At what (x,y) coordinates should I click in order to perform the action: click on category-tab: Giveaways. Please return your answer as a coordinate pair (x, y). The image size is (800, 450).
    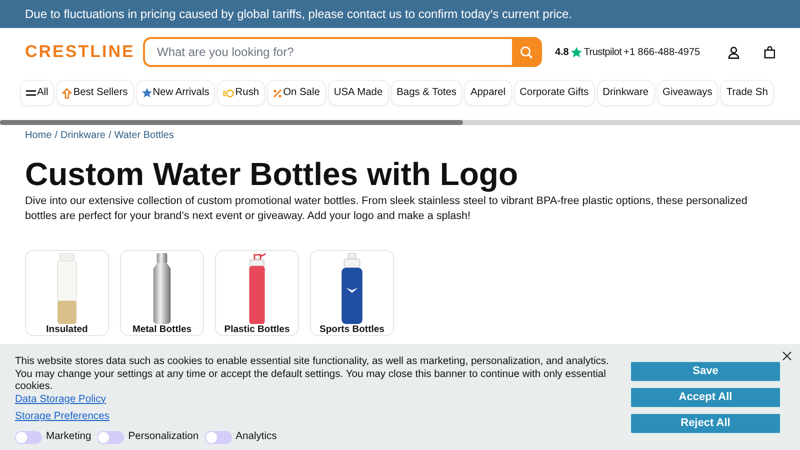
    Looking at the image, I should click on (687, 93).